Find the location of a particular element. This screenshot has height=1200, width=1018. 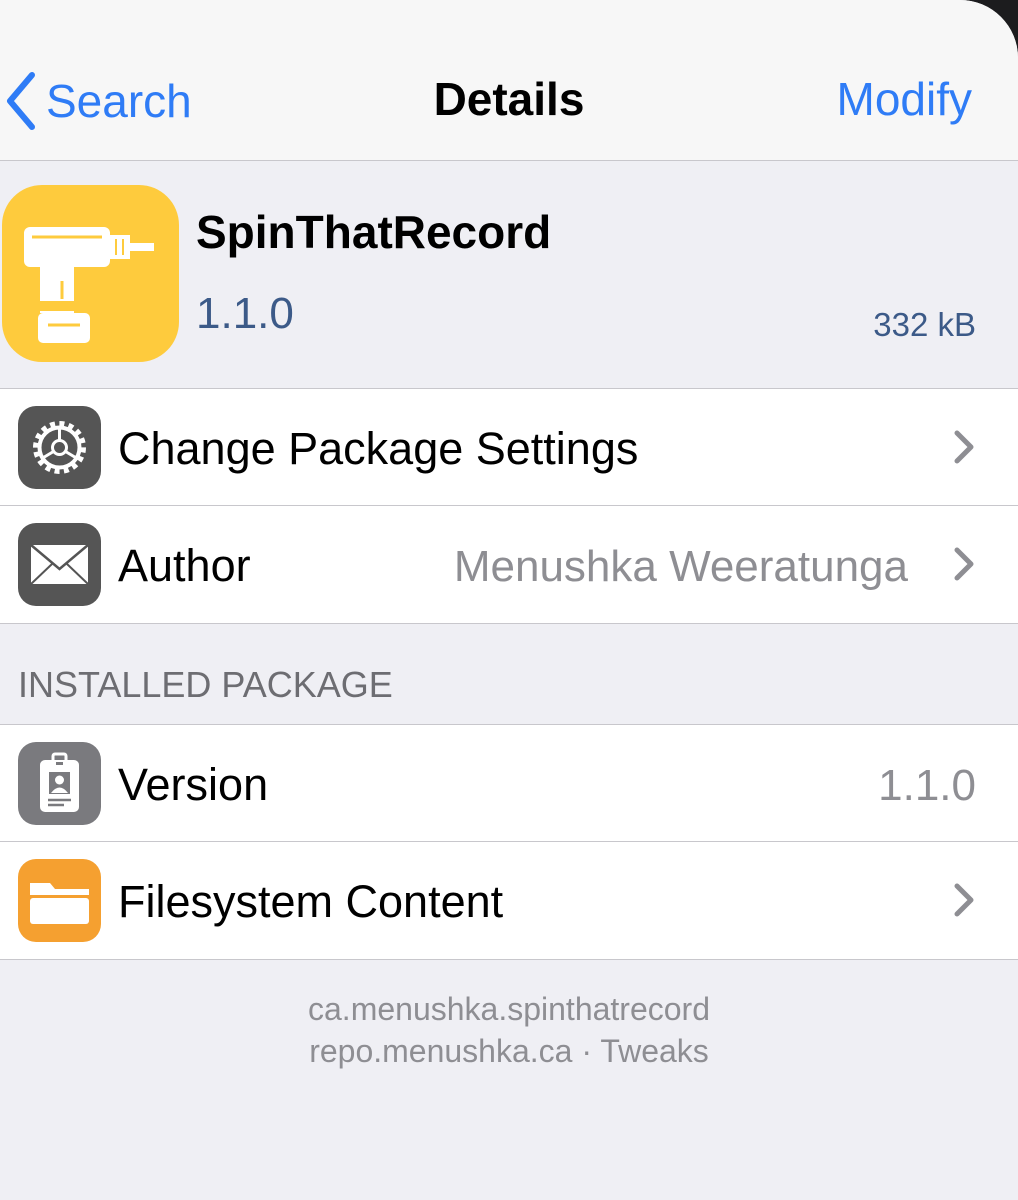

navigation-bar: Search Details Modify is located at coordinates (509, 80).